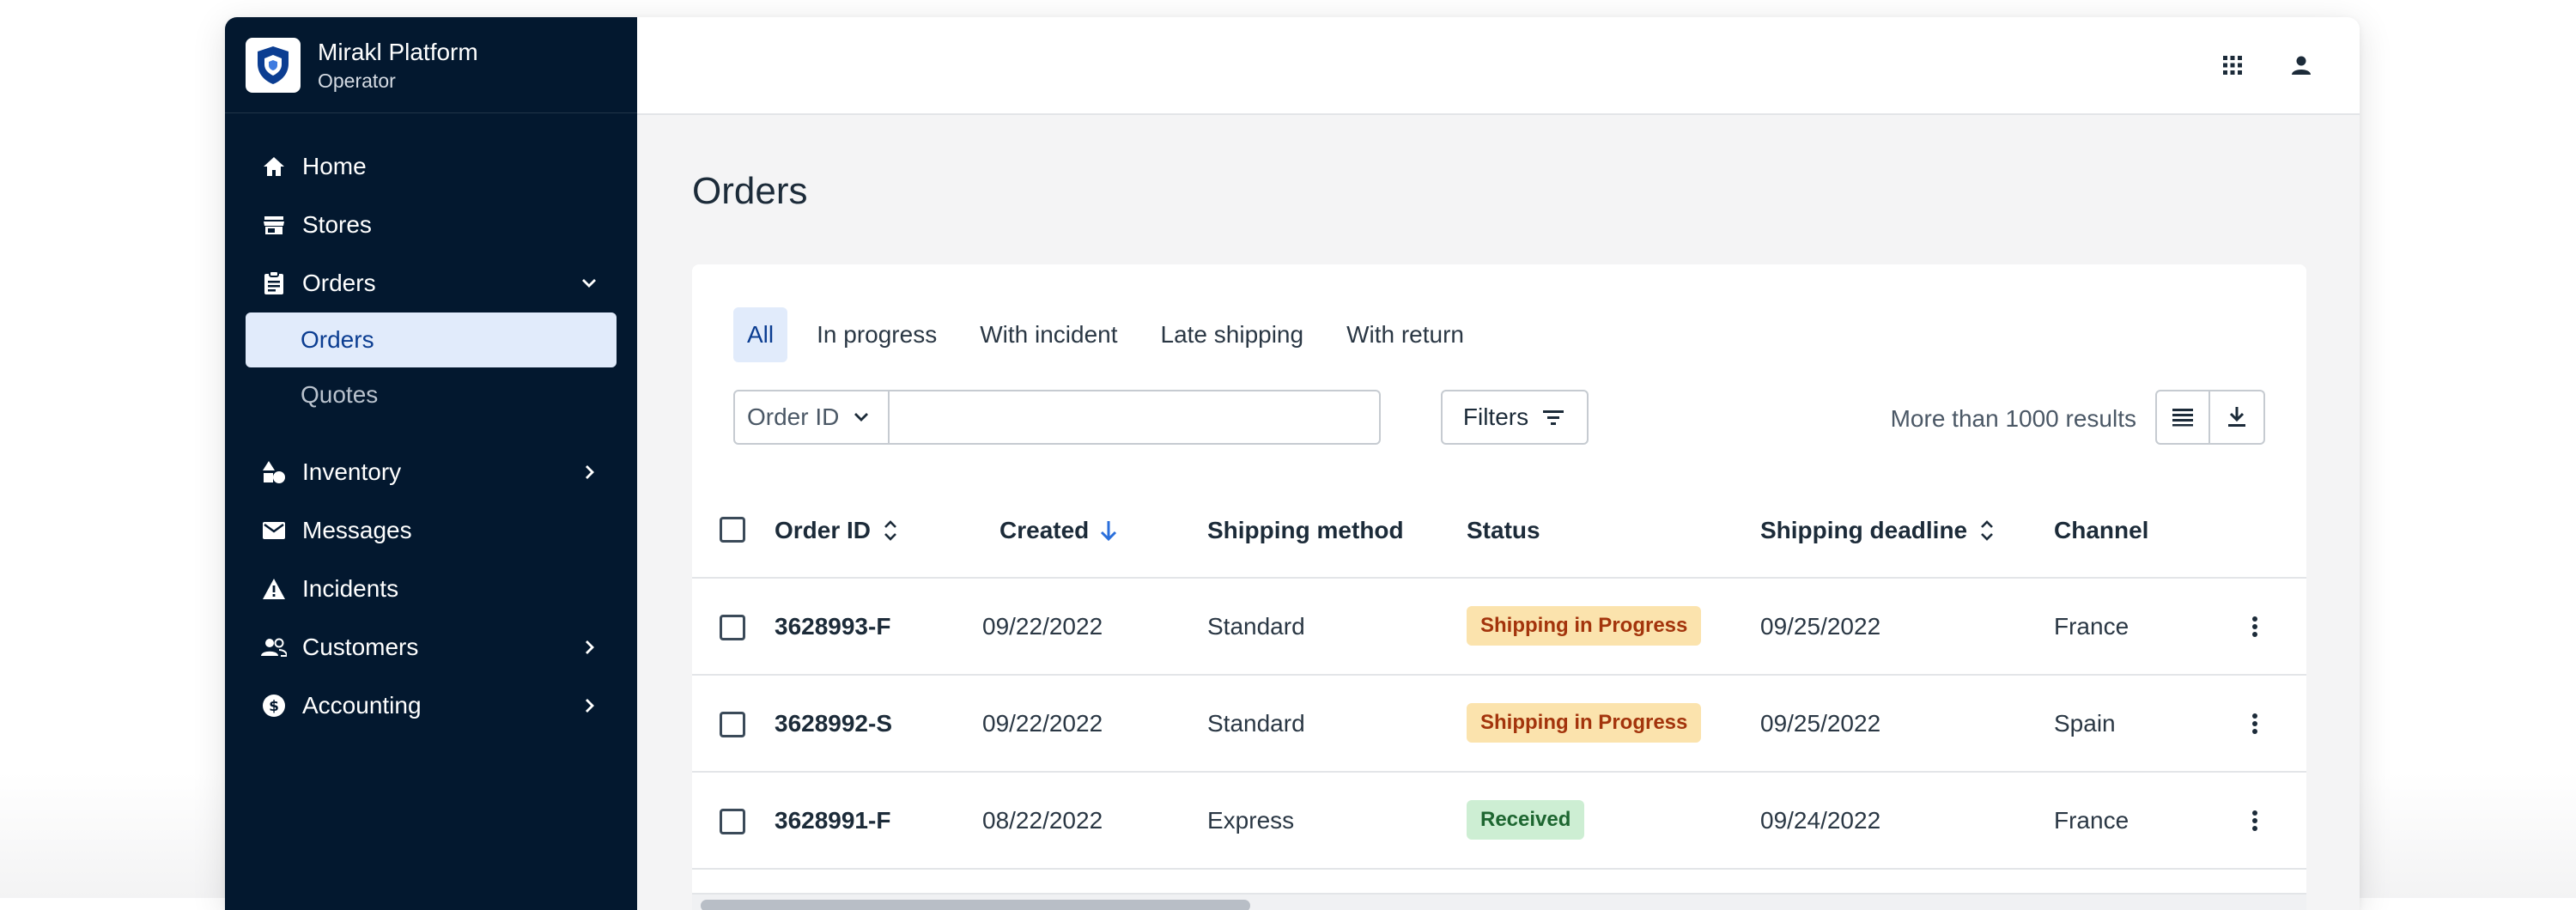 The height and width of the screenshot is (910, 2576). What do you see at coordinates (1499, 66) in the screenshot?
I see `top-bar` at bounding box center [1499, 66].